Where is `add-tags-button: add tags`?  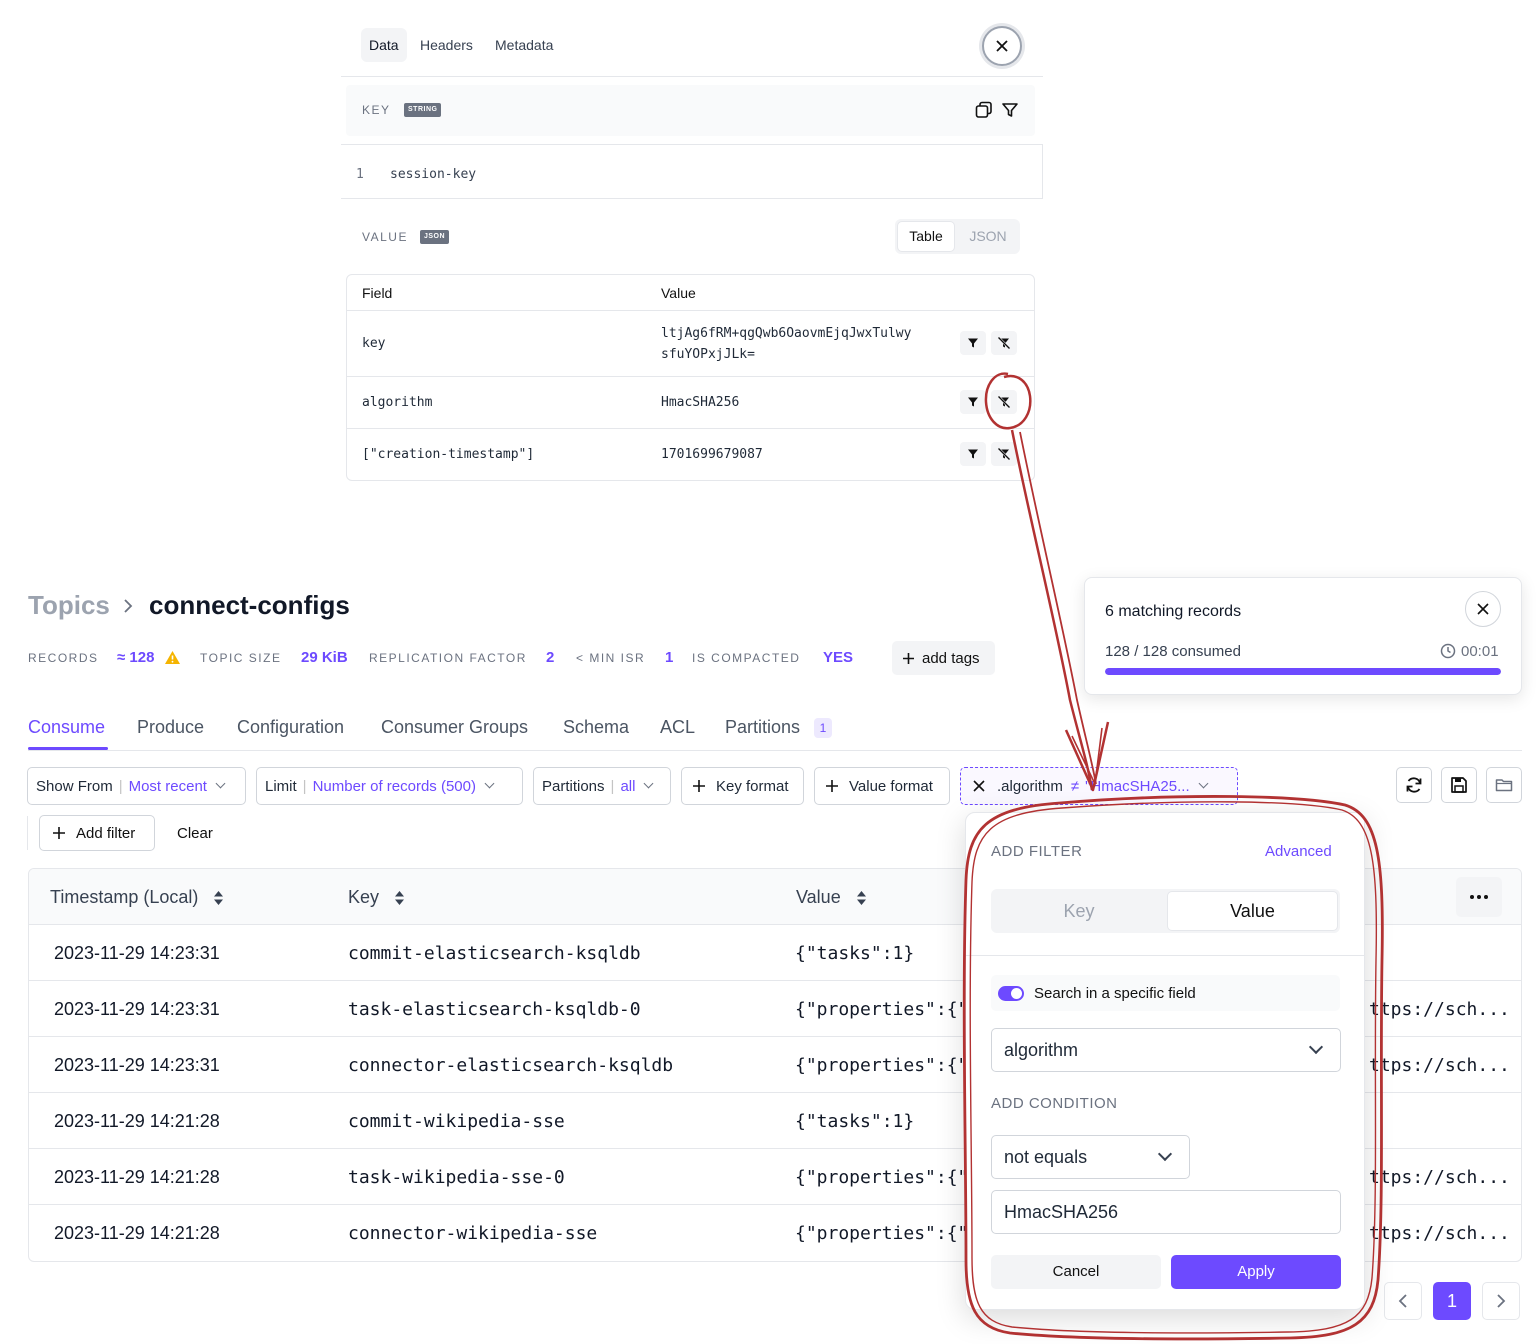
add-tags-button: add tags is located at coordinates (943, 658).